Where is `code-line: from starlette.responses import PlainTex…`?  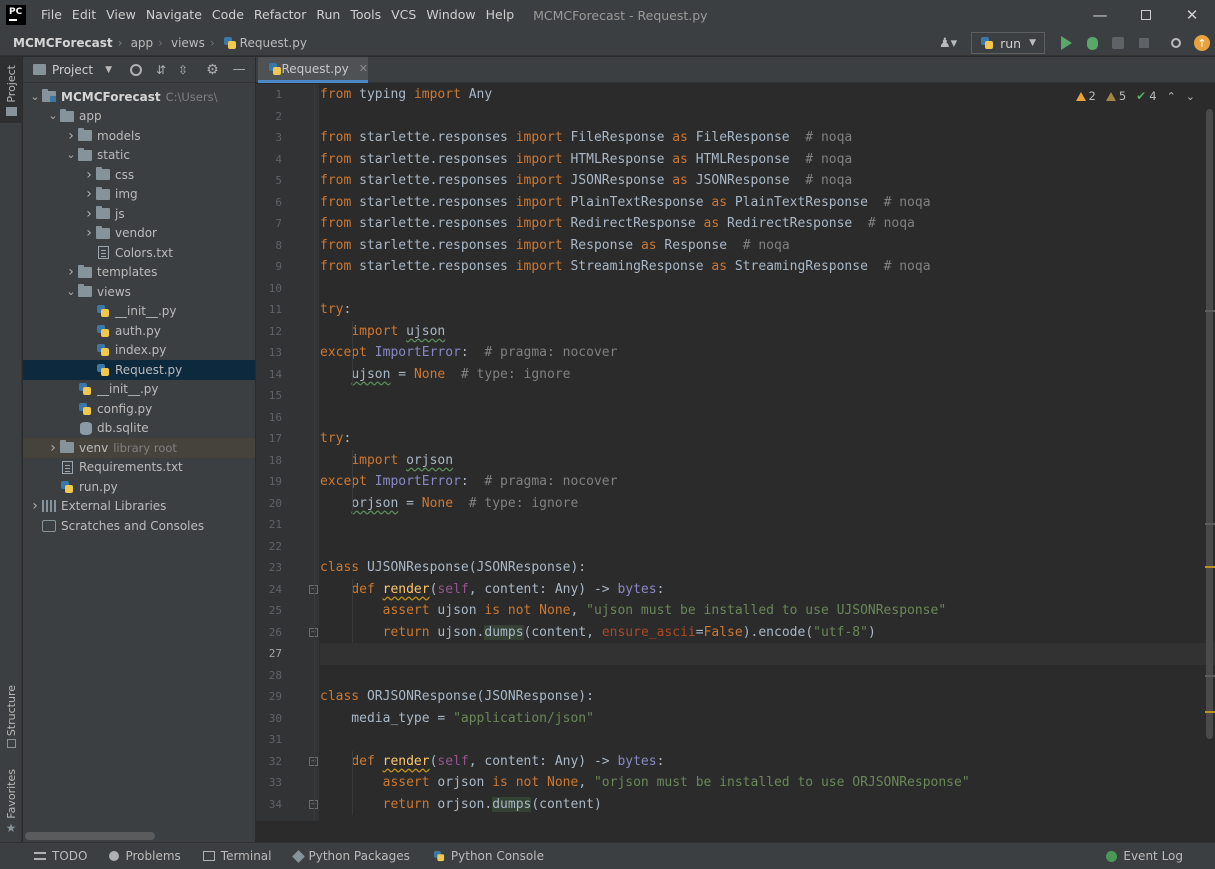 code-line: from starlette.responses import PlainTex… is located at coordinates (767, 203).